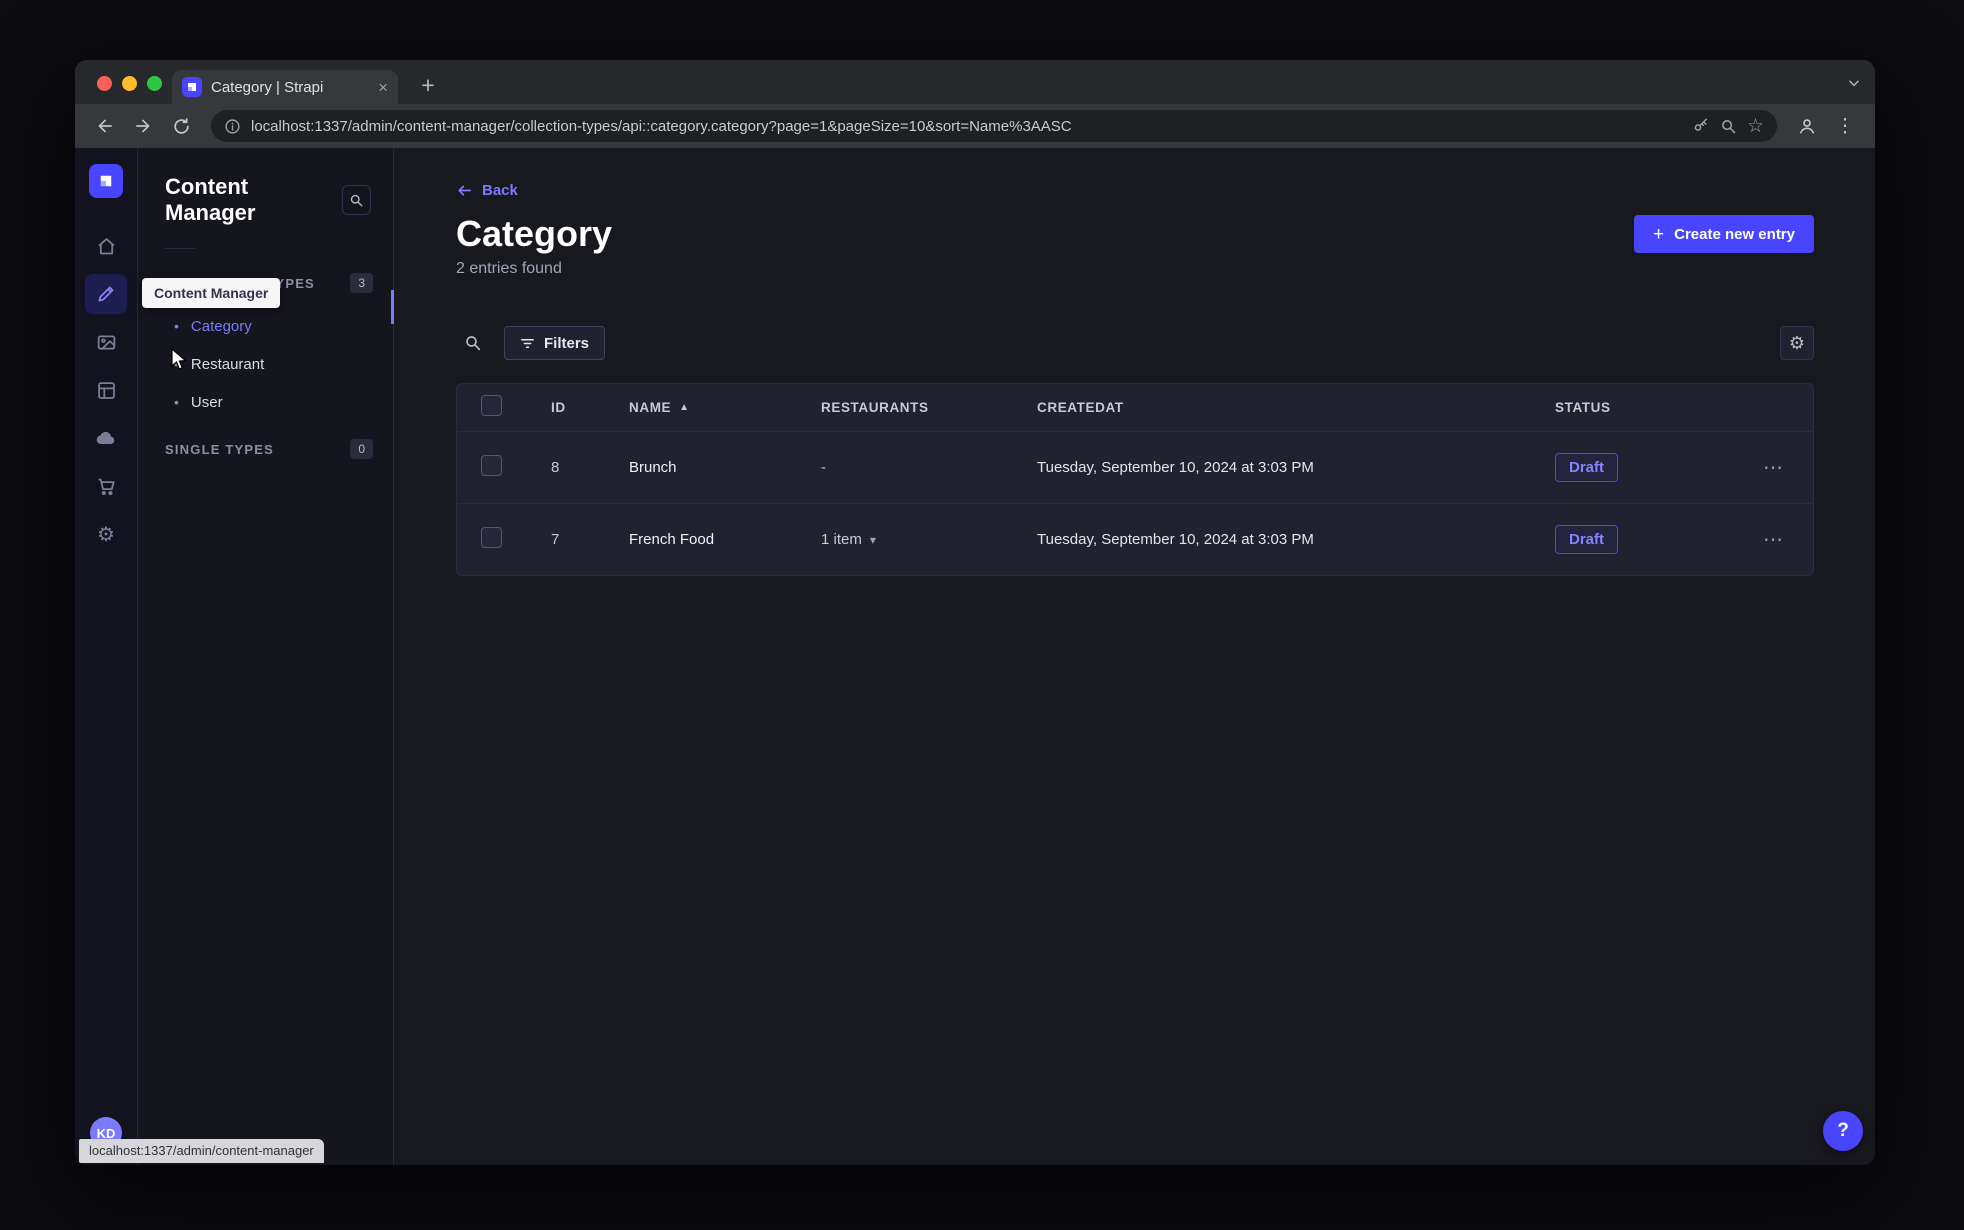 This screenshot has width=1964, height=1230. What do you see at coordinates (509, 268) in the screenshot?
I see `entries-count: 2 entries found` at bounding box center [509, 268].